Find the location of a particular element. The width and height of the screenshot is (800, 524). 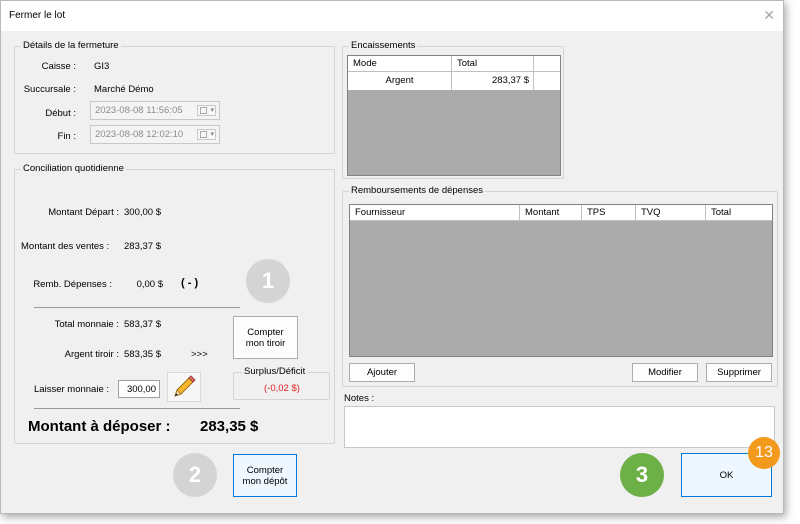

badge-number: 13 is located at coordinates (764, 452).